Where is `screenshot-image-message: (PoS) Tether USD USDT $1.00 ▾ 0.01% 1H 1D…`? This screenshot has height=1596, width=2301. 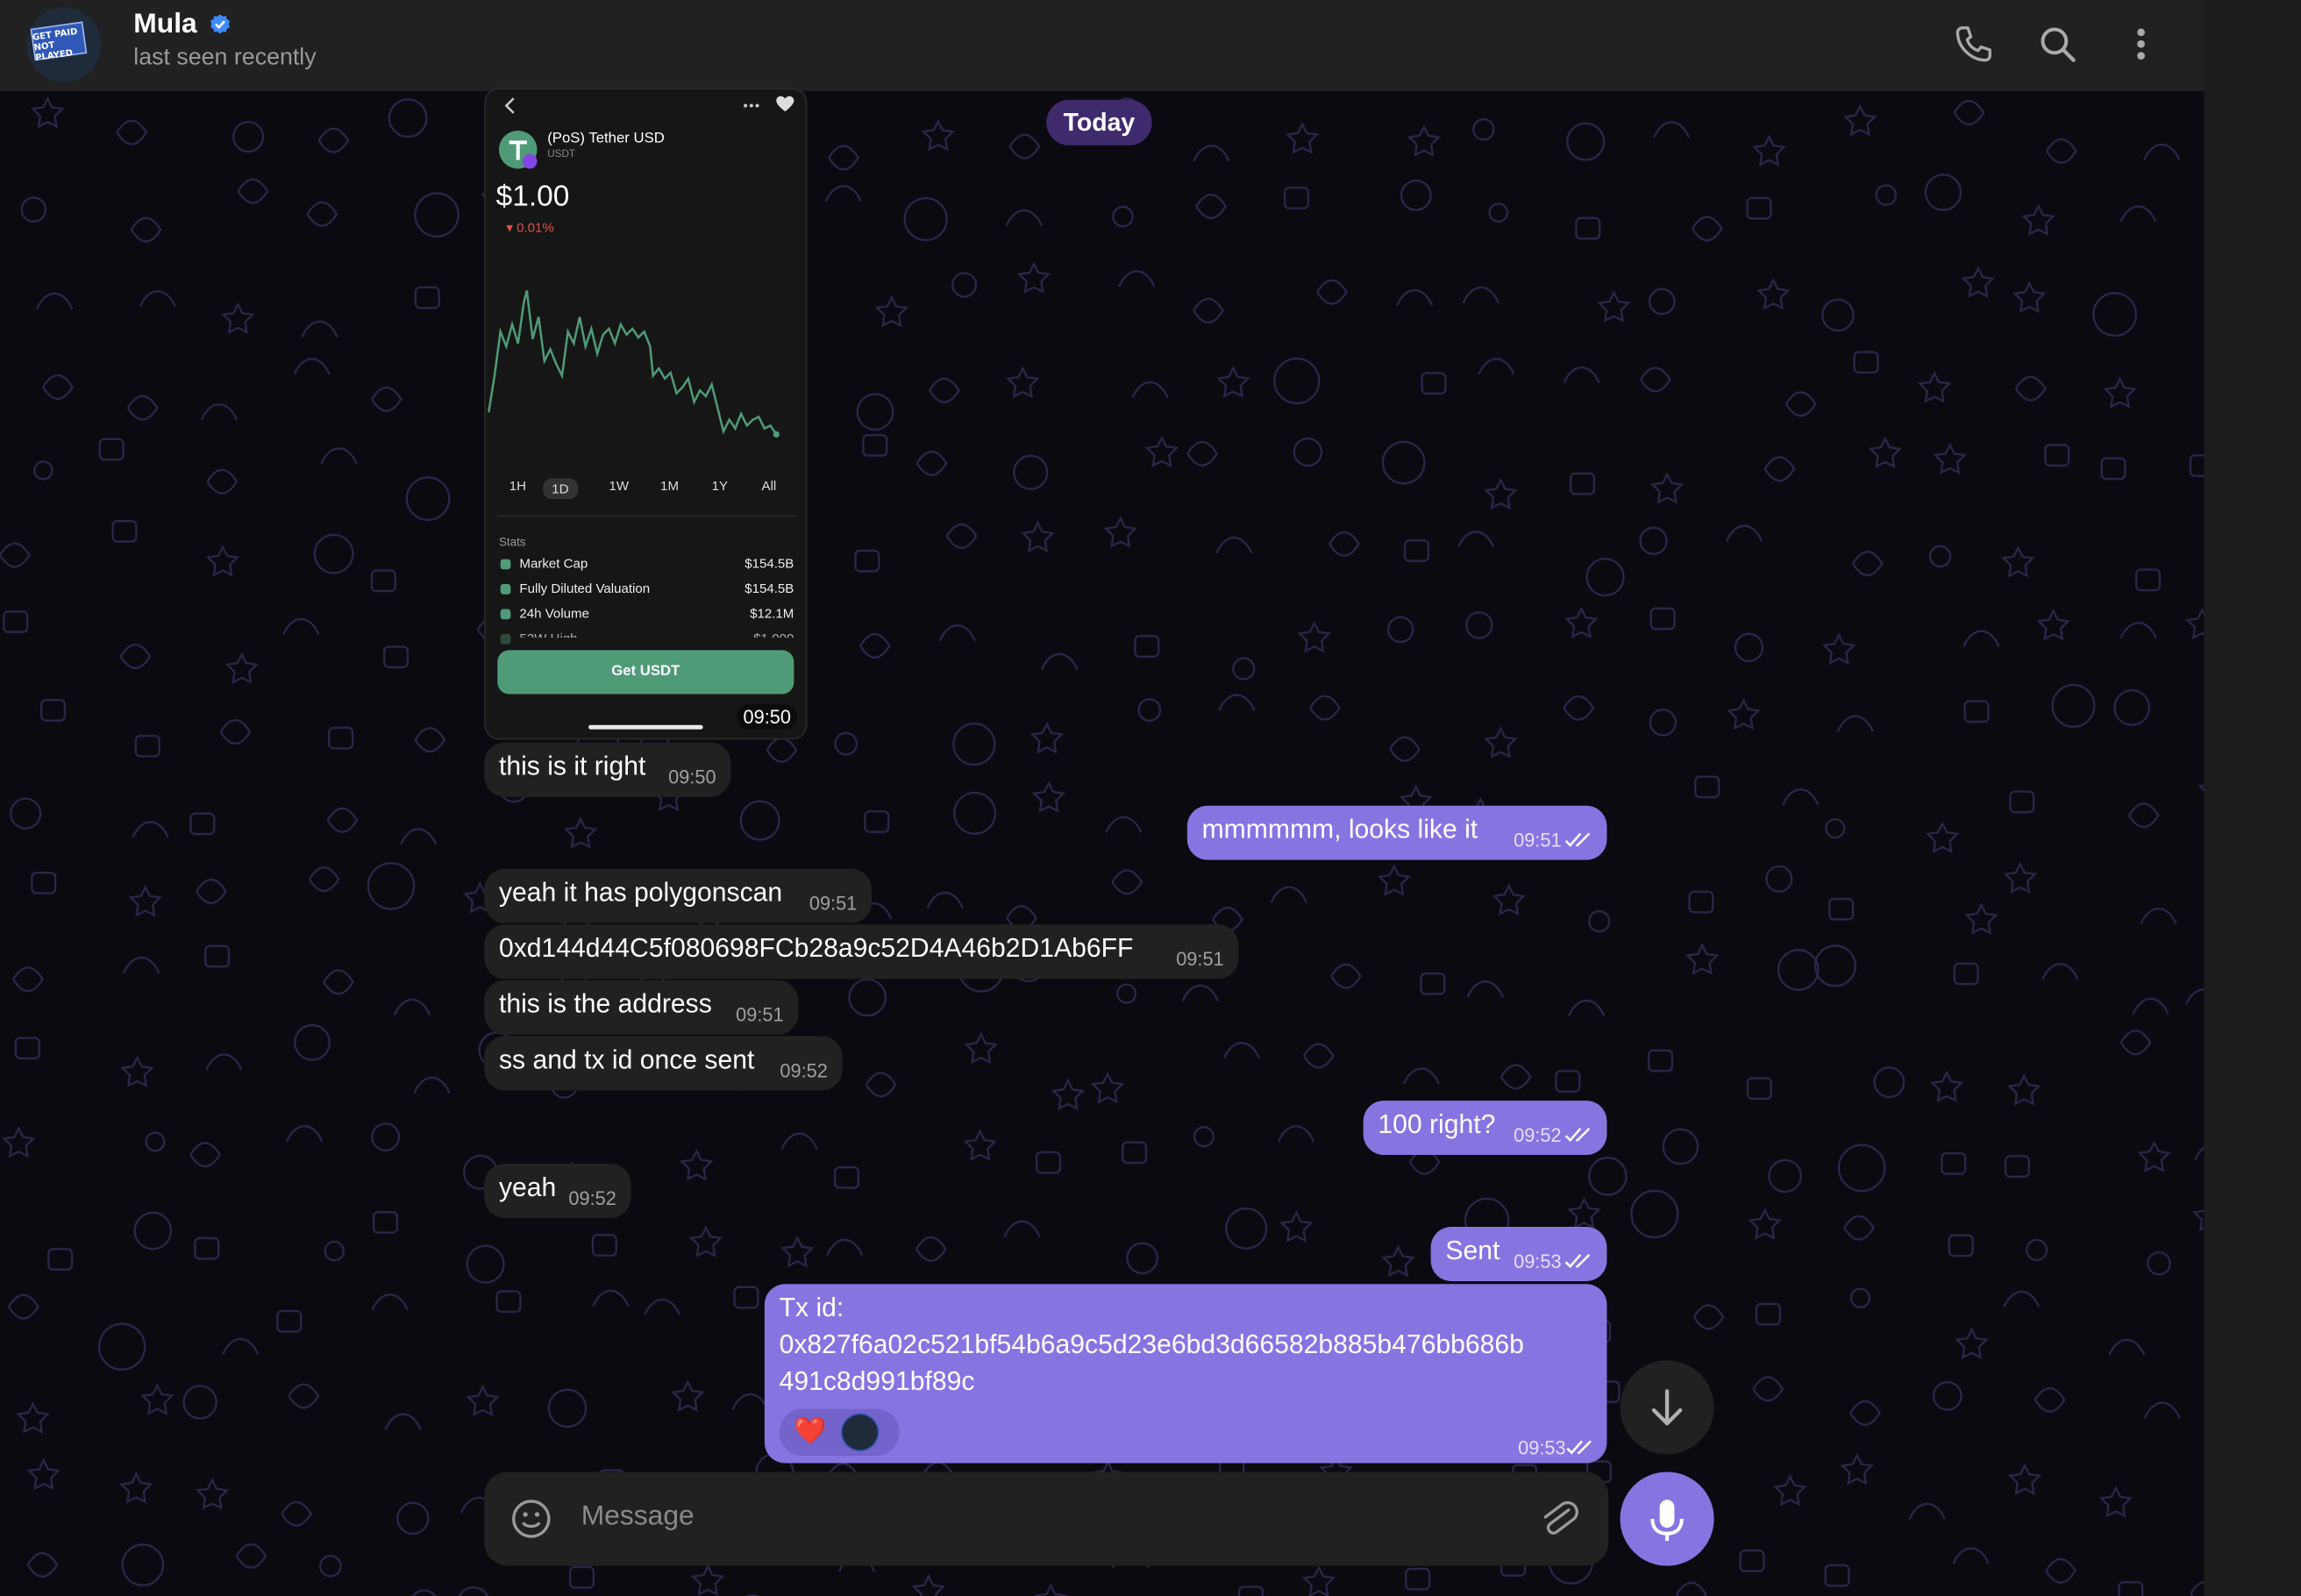 screenshot-image-message: (PoS) Tether USD USDT $1.00 ▾ 0.01% 1H 1D… is located at coordinates (646, 414).